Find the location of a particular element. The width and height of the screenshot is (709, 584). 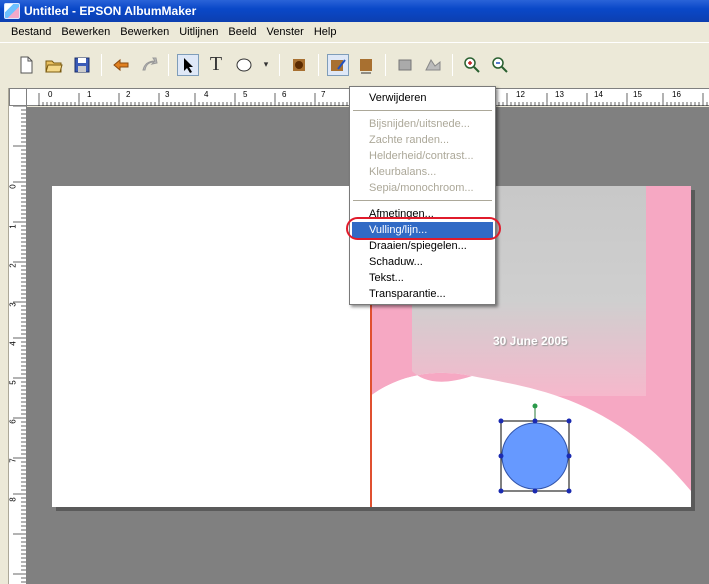

left-strip is located at coordinates (4, 336).